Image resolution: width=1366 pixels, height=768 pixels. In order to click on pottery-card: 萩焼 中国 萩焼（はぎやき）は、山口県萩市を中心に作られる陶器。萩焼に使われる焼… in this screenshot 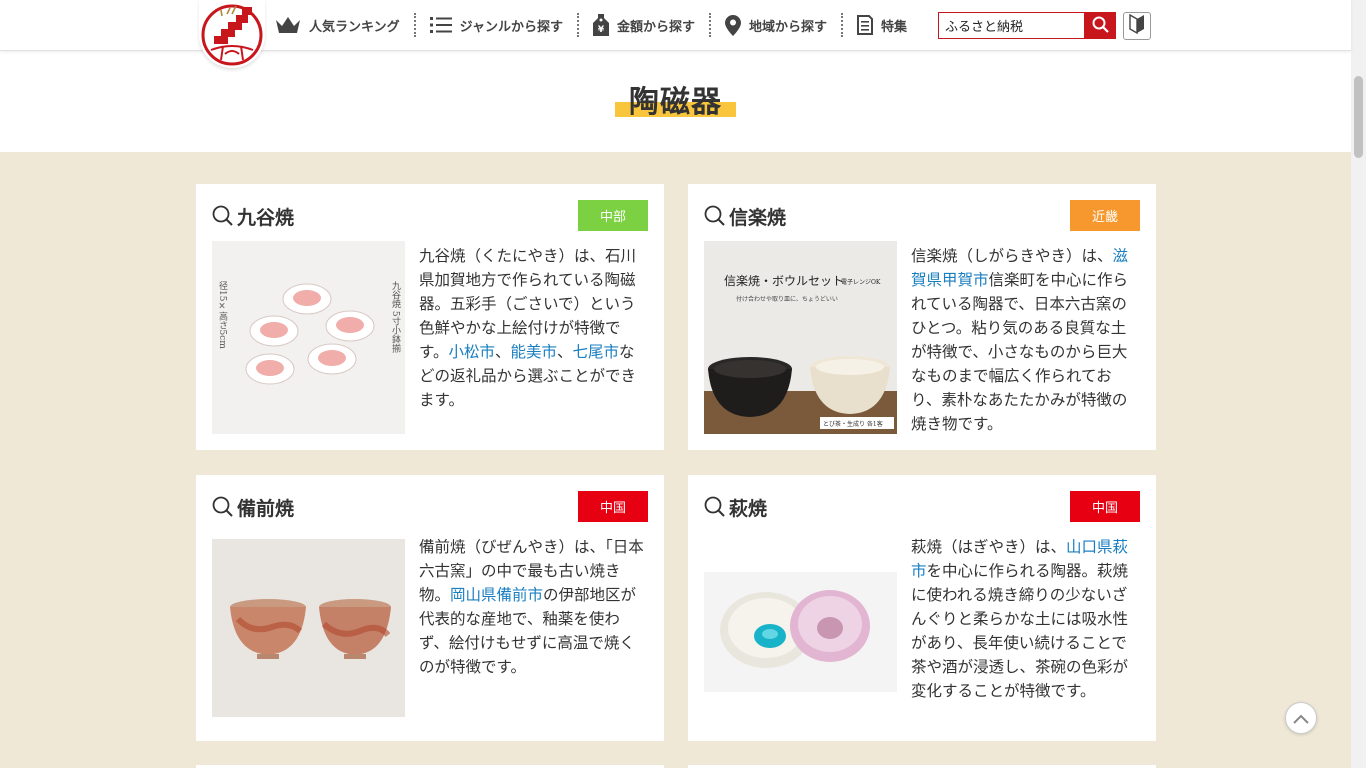, I will do `click(922, 608)`.